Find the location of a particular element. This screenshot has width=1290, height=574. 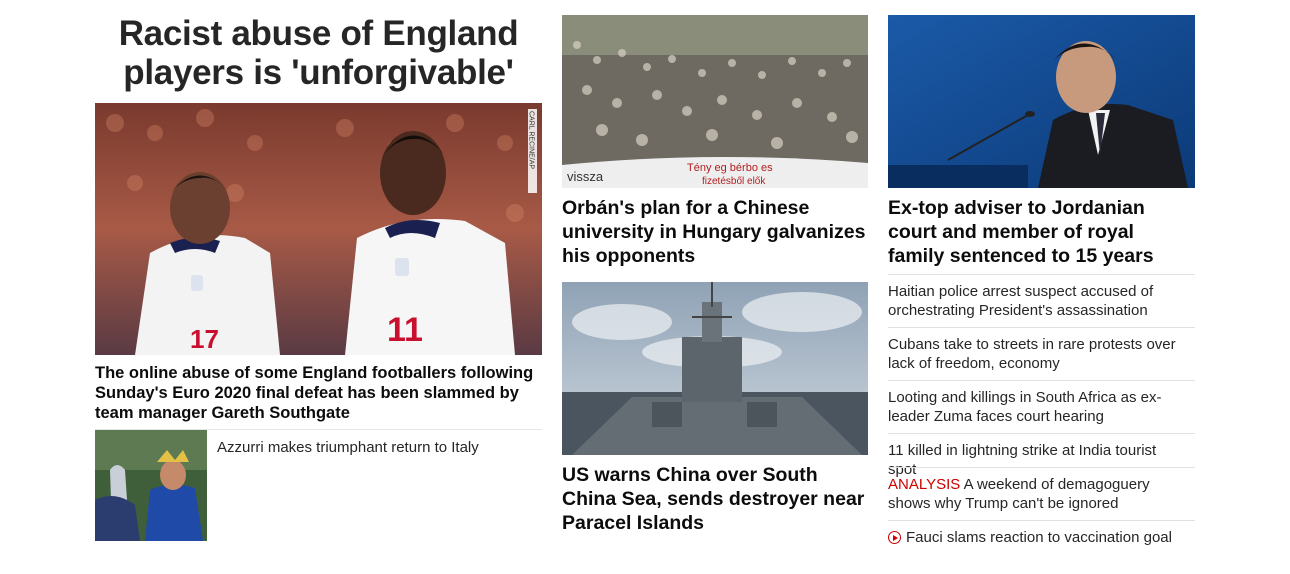

svg-text: 17 is located at coordinates (204, 339).